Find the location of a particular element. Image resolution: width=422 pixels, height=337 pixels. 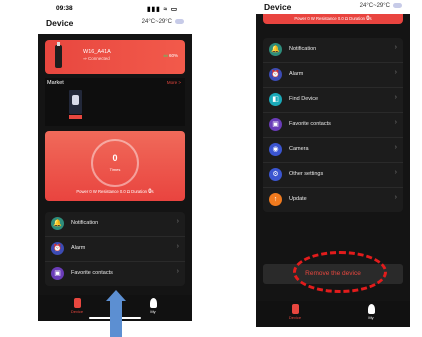

usage-unit: Times is located at coordinates (115, 169).